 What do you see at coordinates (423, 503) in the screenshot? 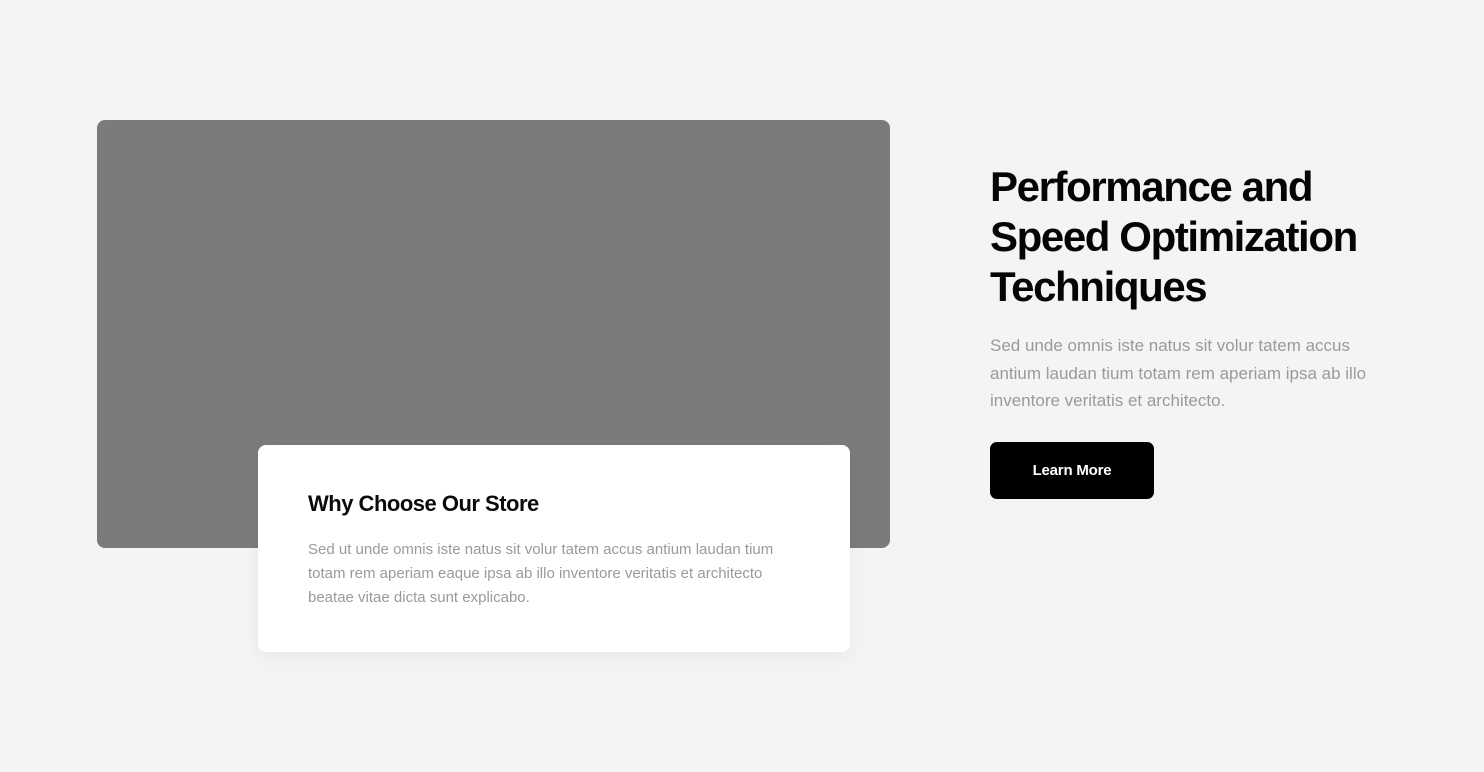
I see `card-title: Why Choose Our Store` at bounding box center [423, 503].